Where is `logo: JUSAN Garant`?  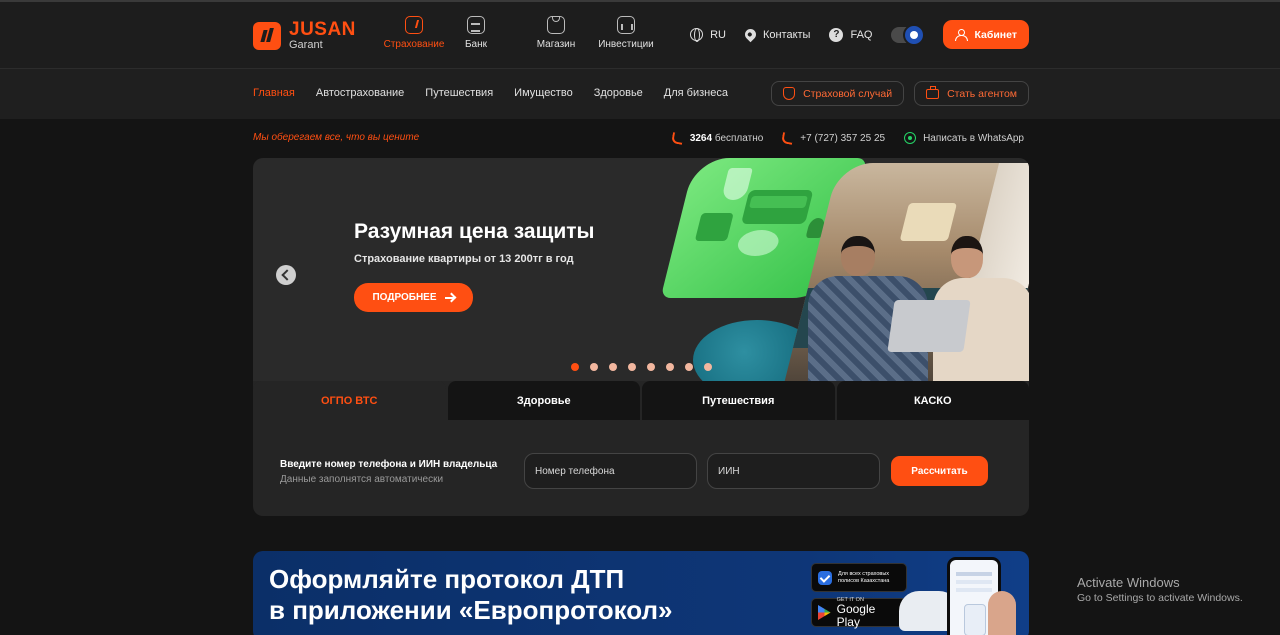
logo: JUSAN Garant is located at coordinates (304, 35).